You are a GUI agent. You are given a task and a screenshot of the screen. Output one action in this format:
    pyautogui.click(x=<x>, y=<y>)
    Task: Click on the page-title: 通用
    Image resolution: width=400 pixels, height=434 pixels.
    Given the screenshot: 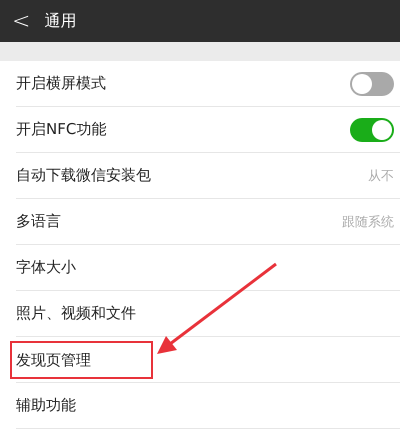 What is the action you would take?
    pyautogui.click(x=60, y=21)
    